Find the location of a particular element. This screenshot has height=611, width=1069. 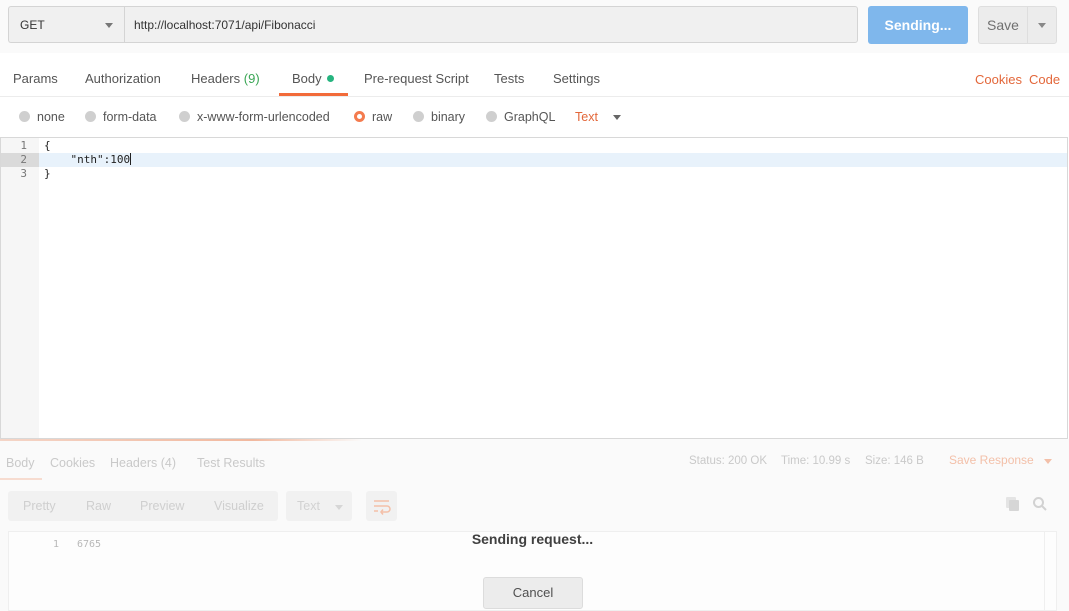

save-options-button is located at coordinates (1042, 25).